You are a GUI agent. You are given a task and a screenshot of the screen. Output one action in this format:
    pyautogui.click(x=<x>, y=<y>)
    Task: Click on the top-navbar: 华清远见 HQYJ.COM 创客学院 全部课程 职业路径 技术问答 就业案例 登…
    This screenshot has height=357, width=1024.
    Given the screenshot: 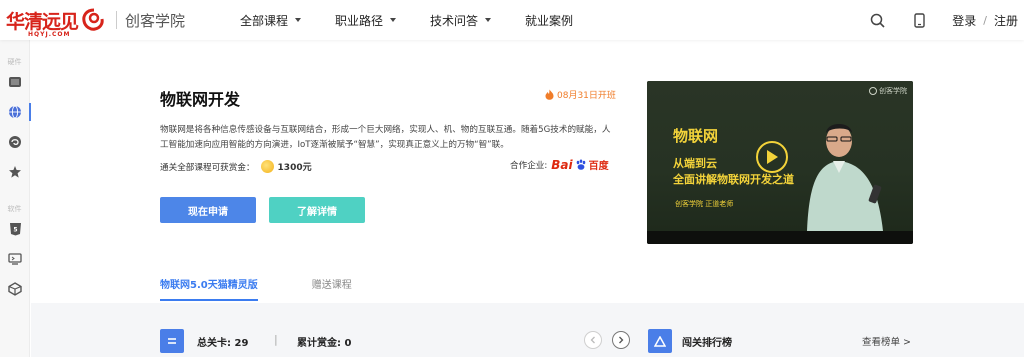 What is the action you would take?
    pyautogui.click(x=512, y=20)
    